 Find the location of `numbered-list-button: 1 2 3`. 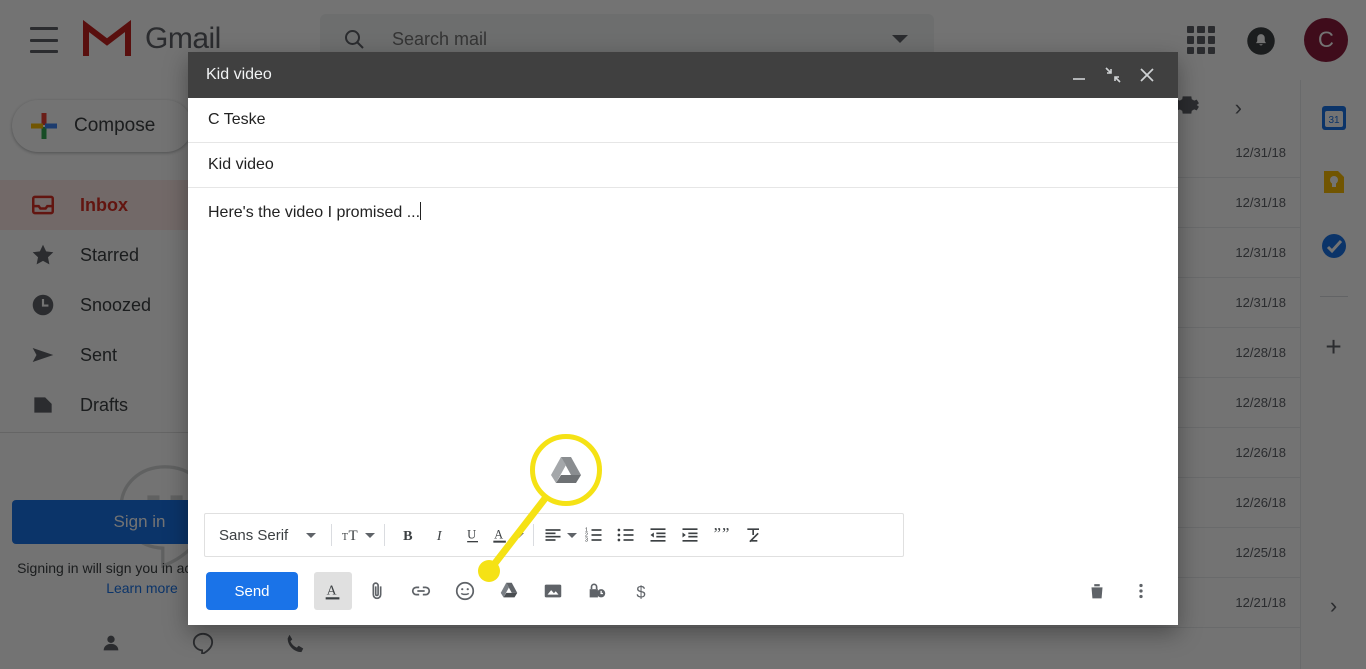

numbered-list-button: 1 2 3 is located at coordinates (594, 535).